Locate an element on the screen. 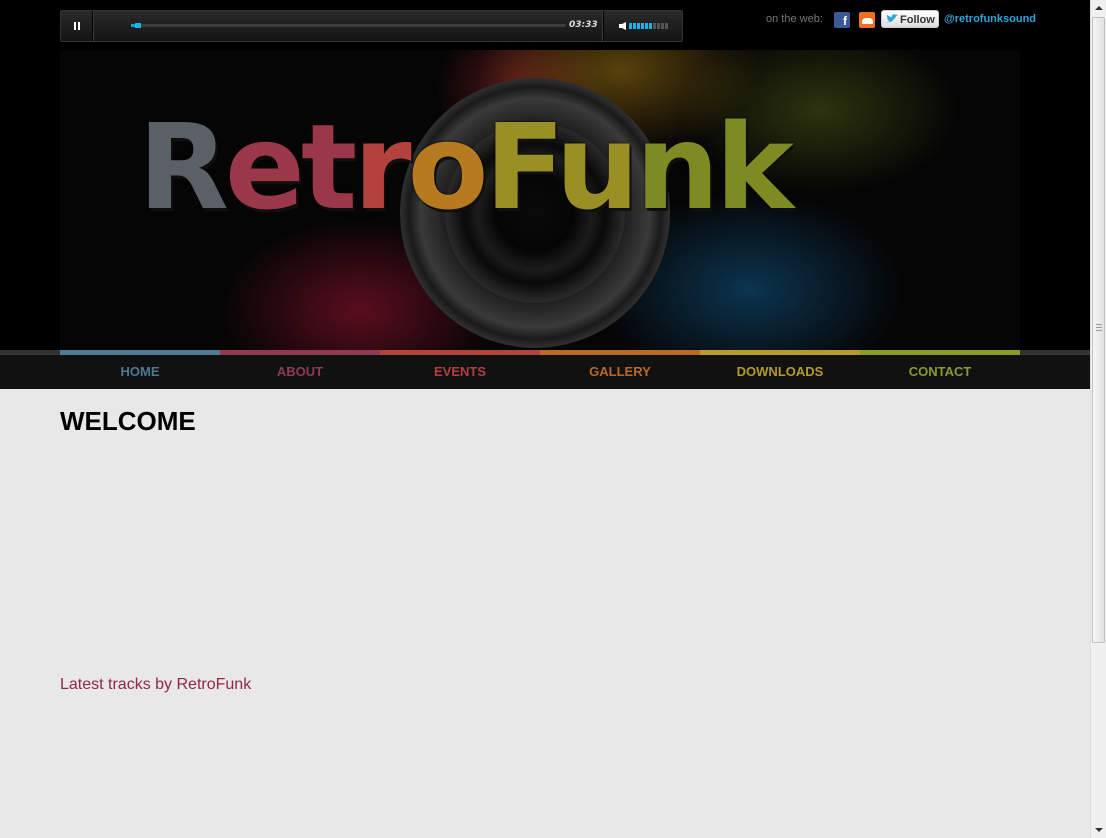  logo-part: et is located at coordinates (290, 167).